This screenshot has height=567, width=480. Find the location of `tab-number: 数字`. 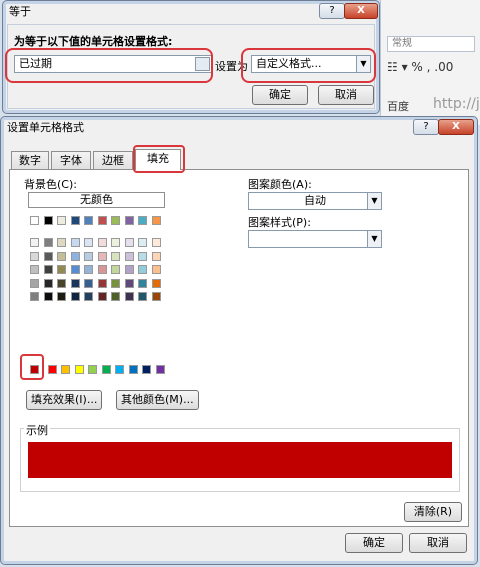

tab-number: 数字 is located at coordinates (30, 160).